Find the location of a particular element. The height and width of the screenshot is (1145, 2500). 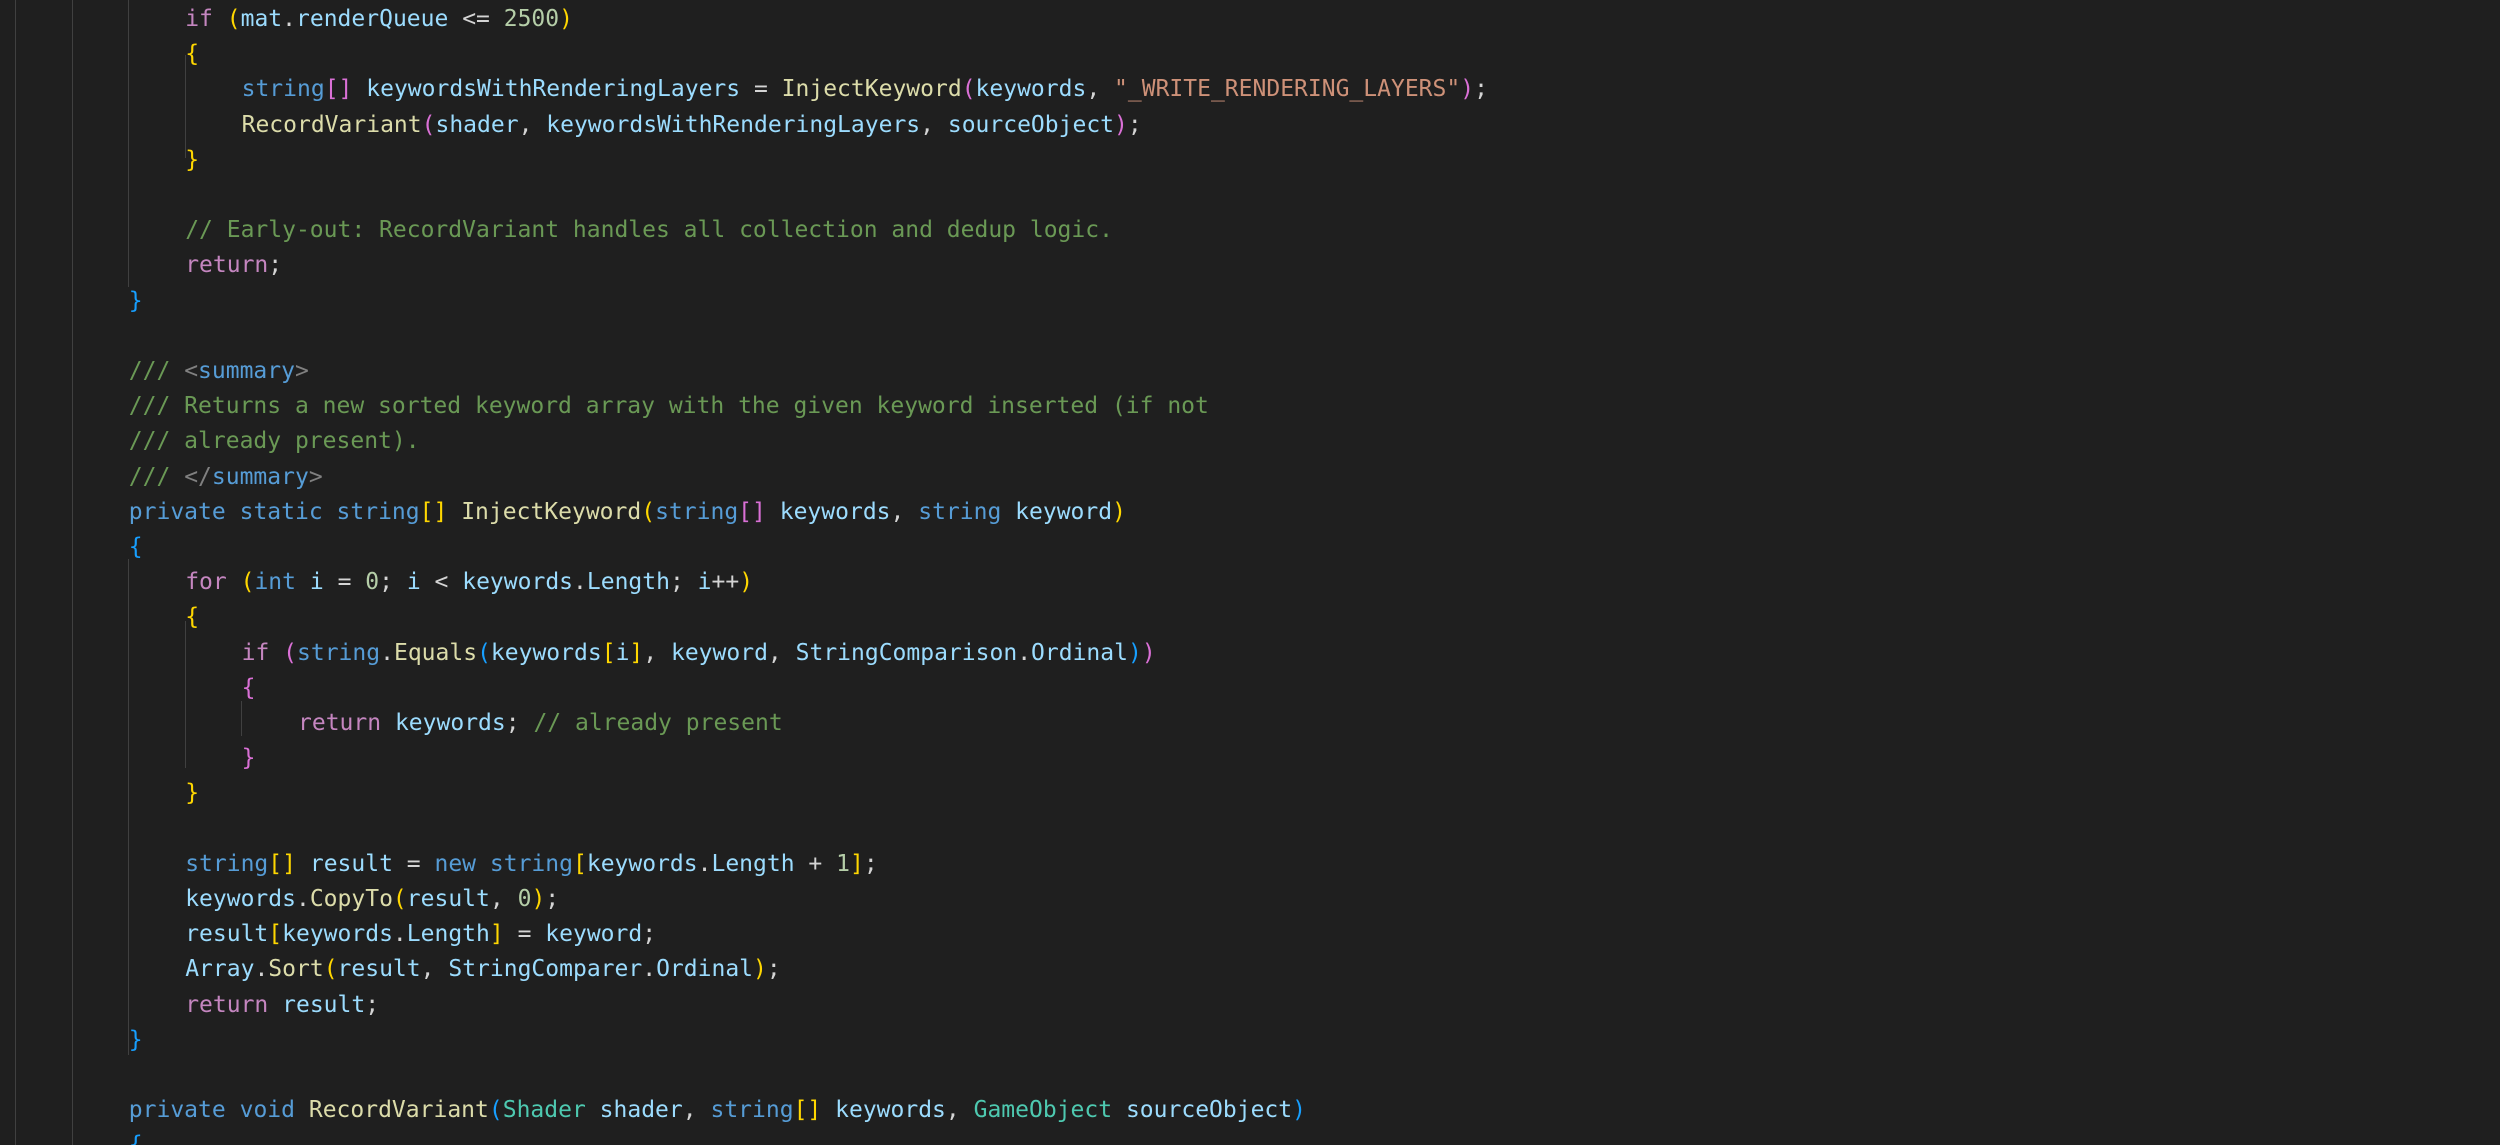

code-line: result[keywords.Length] = keyword; is located at coordinates (420, 934).